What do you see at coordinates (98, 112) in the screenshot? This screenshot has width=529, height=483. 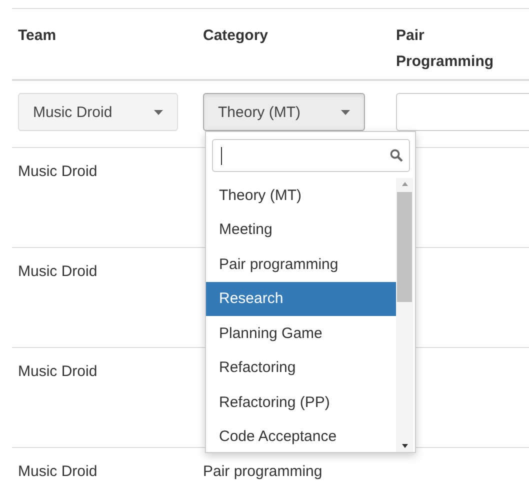 I see `filter-dropdown: Music Droid` at bounding box center [98, 112].